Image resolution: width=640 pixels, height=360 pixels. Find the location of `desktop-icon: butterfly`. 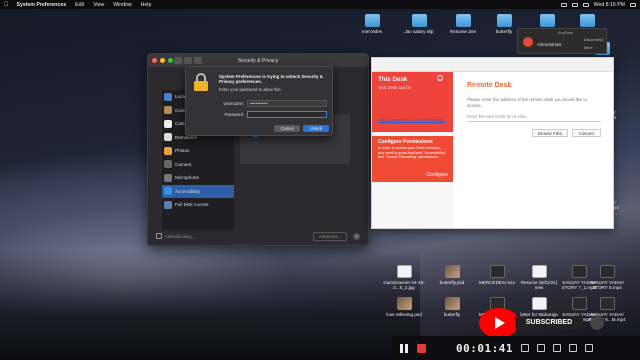

desktop-icon: butterfly is located at coordinates (452, 307).